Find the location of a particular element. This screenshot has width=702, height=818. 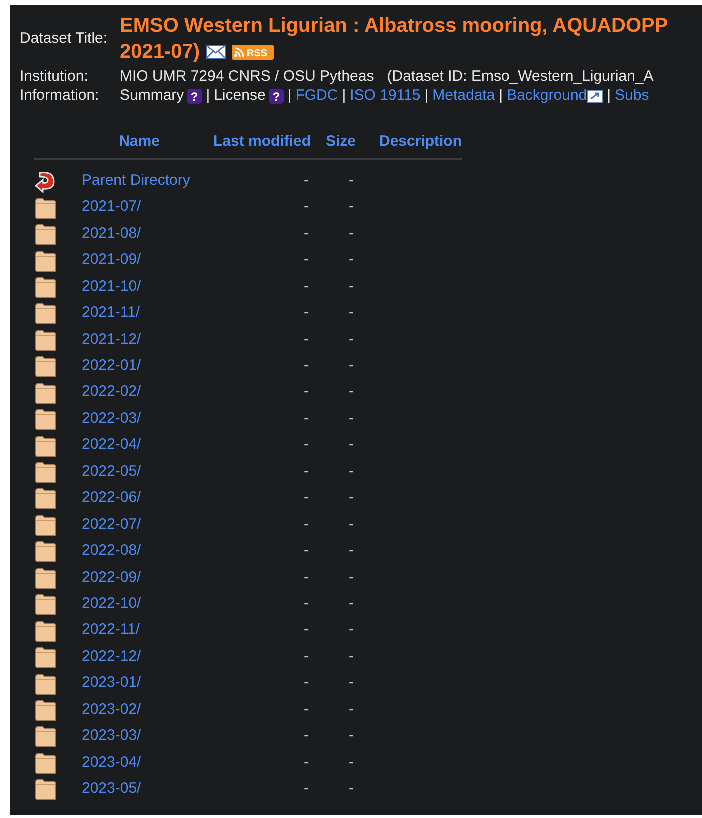

folder-link: 2021-11/ is located at coordinates (139, 313).